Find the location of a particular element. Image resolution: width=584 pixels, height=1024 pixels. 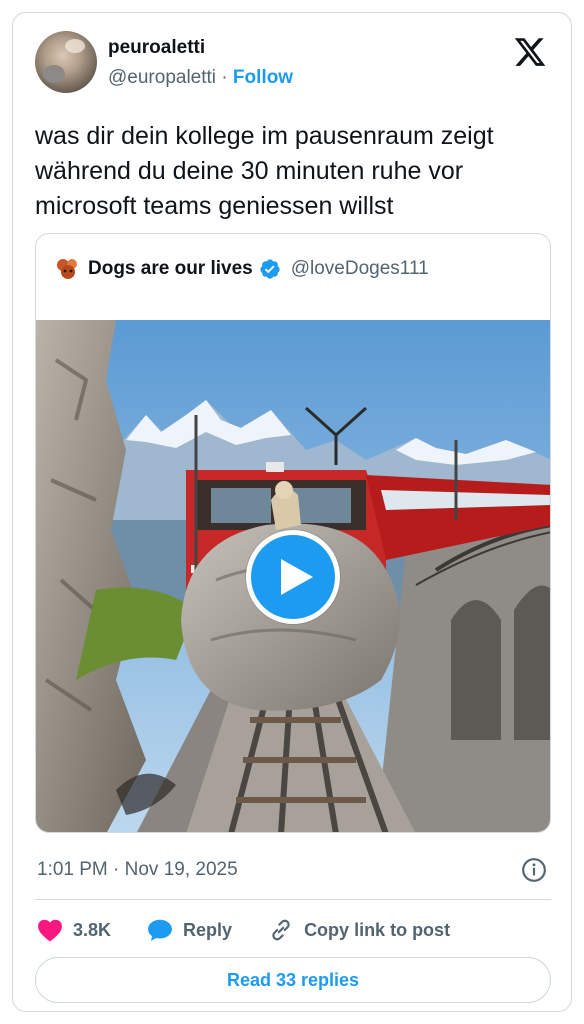

verified-badge-icon is located at coordinates (270, 269).